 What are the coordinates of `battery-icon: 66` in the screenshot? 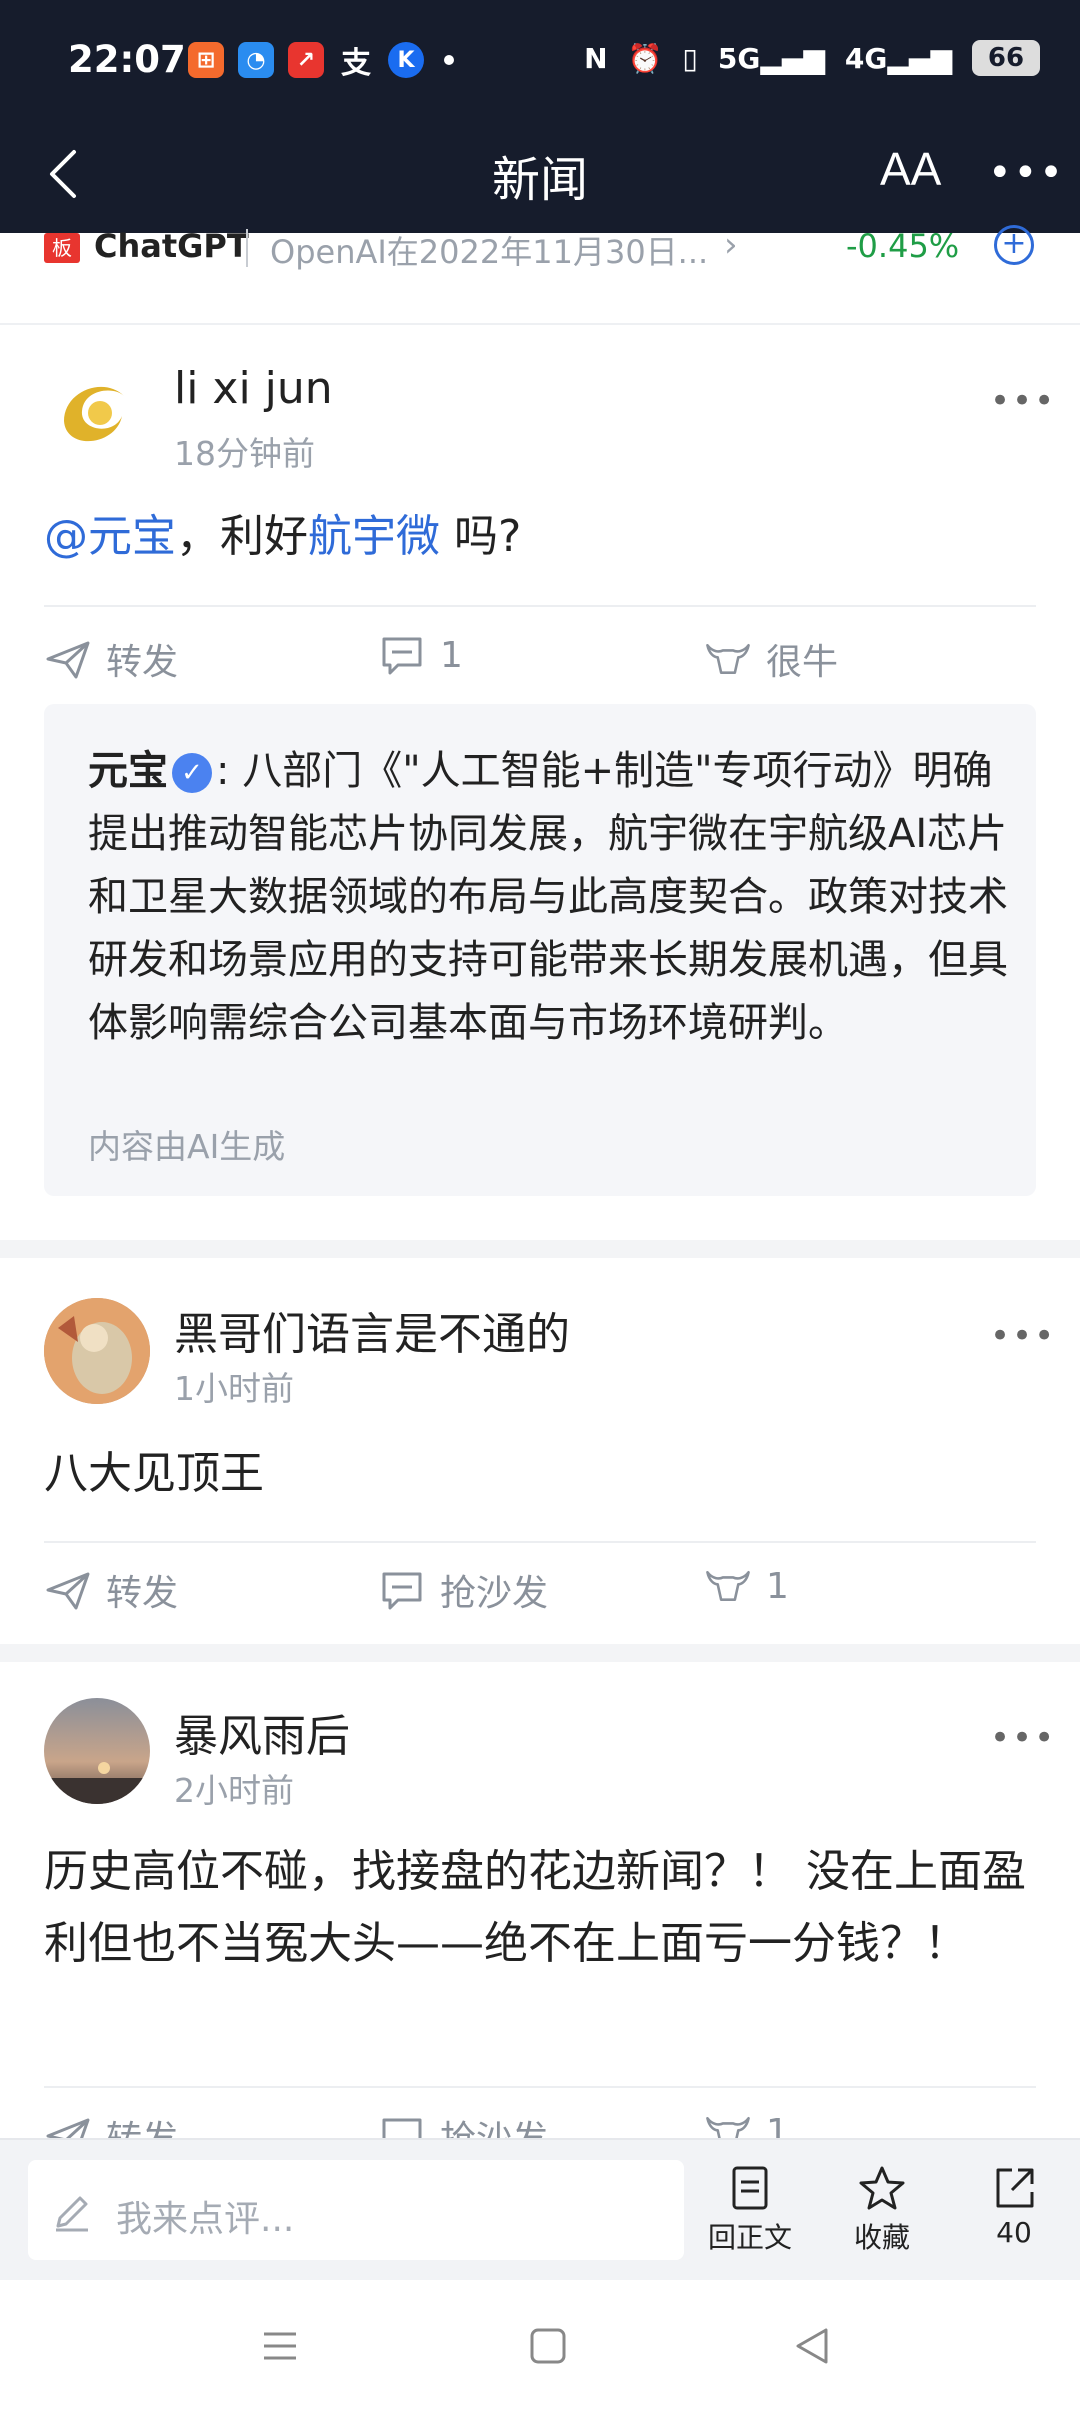 It's located at (1006, 58).